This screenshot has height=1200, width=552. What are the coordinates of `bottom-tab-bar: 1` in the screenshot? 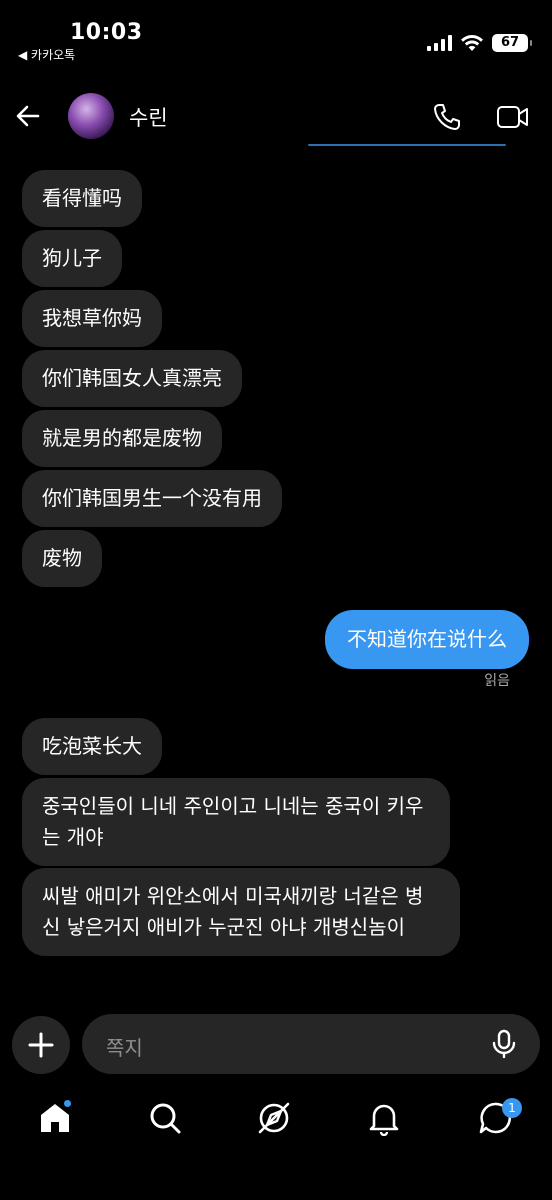 It's located at (276, 1122).